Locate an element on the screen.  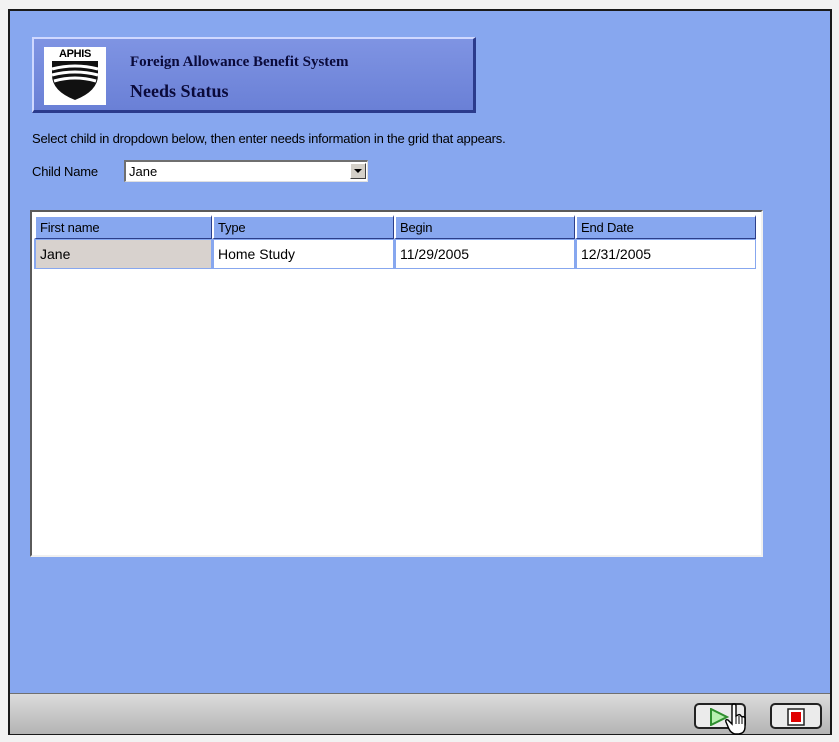
app-title: Foreign Allowance Benefit System is located at coordinates (239, 62).